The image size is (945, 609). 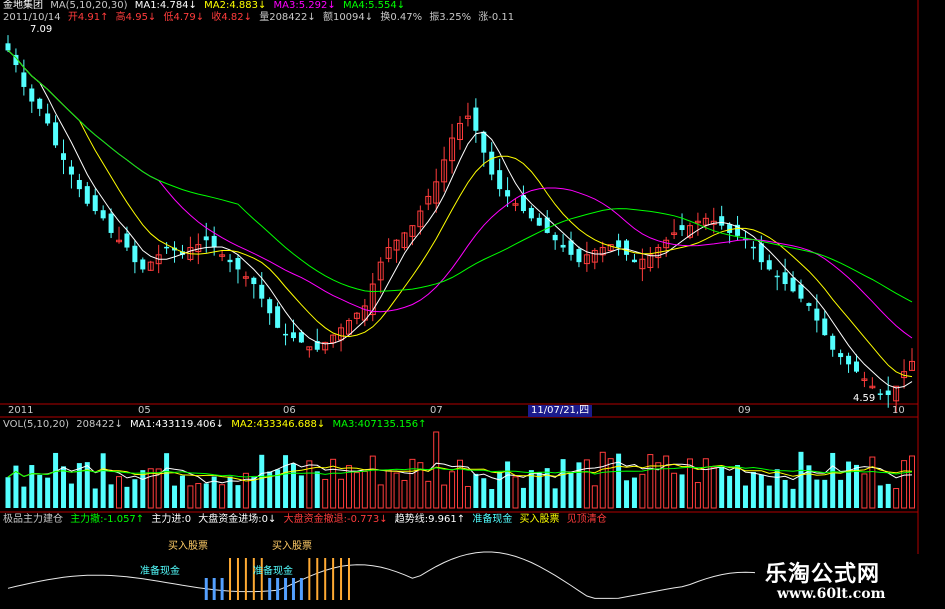 I want to click on amplitude-value: 振3.25%, so click(x=450, y=17).